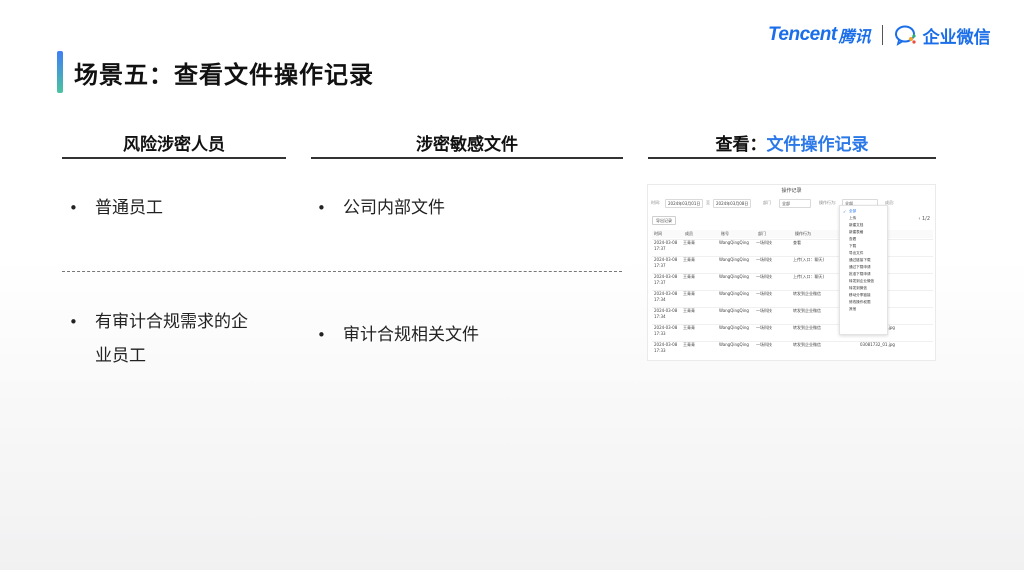 The width and height of the screenshot is (1024, 570). What do you see at coordinates (956, 37) in the screenshot?
I see `wecom-logo-text: 企业微信` at bounding box center [956, 37].